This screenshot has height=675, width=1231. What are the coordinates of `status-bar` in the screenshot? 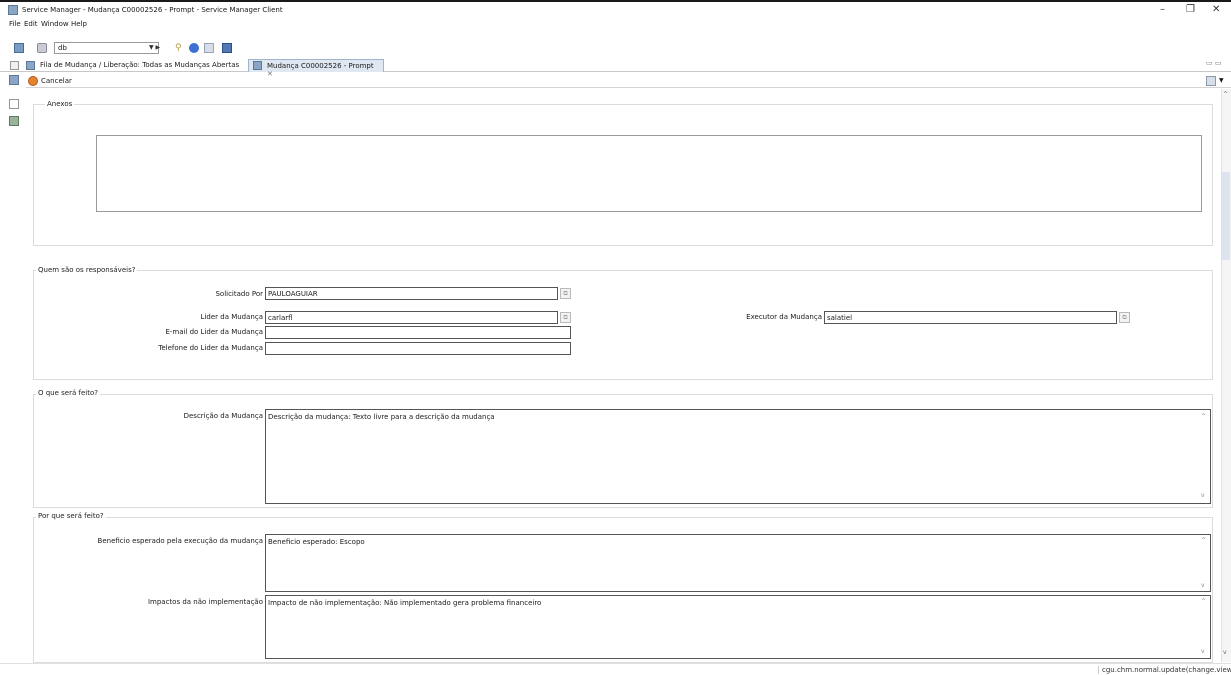 It's located at (615, 669).